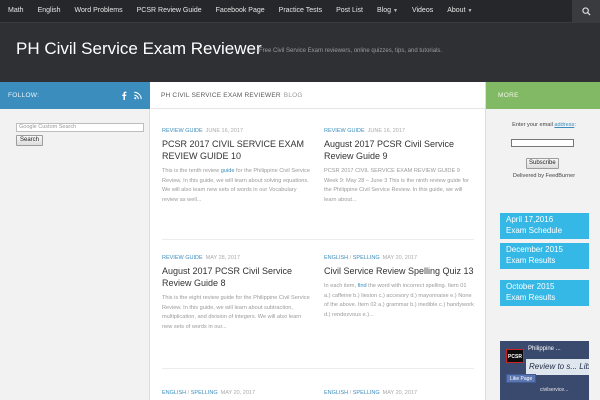  What do you see at coordinates (521, 378) in the screenshot?
I see `fb-like-button: Like Page` at bounding box center [521, 378].